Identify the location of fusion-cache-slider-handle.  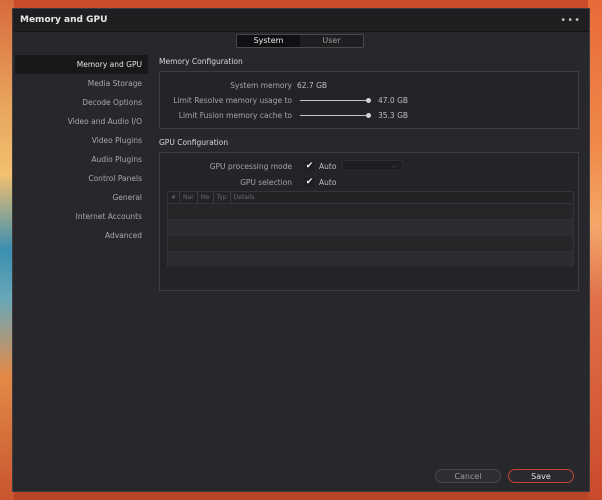
(368, 115).